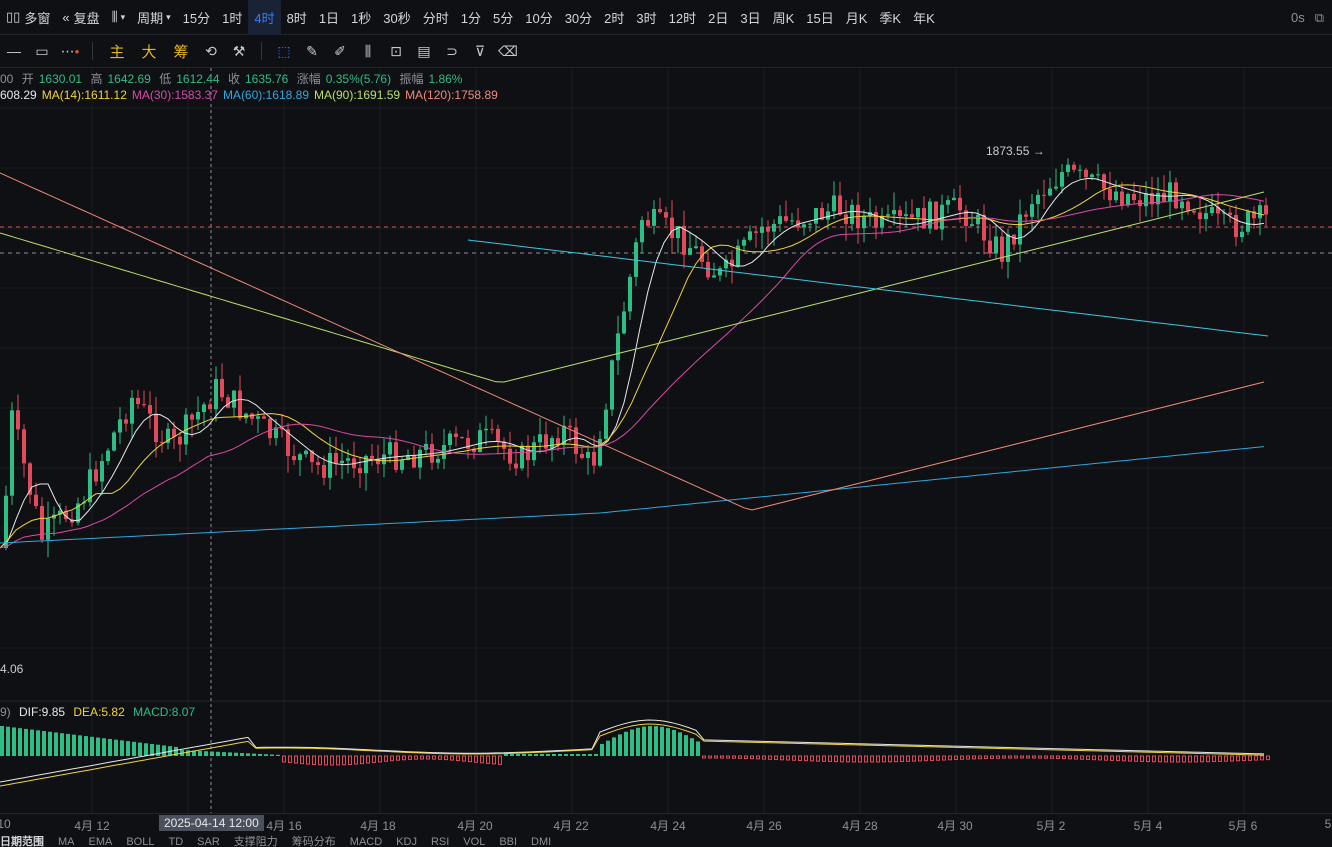 This screenshot has width=1332, height=847. What do you see at coordinates (140, 841) in the screenshot?
I see `indicator-tab-3: BOLL` at bounding box center [140, 841].